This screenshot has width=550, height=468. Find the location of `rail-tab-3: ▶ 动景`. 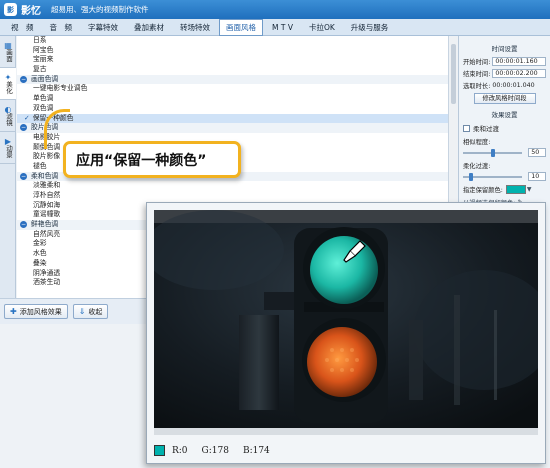

rail-tab-3: ▶ 动景 is located at coordinates (8, 148).